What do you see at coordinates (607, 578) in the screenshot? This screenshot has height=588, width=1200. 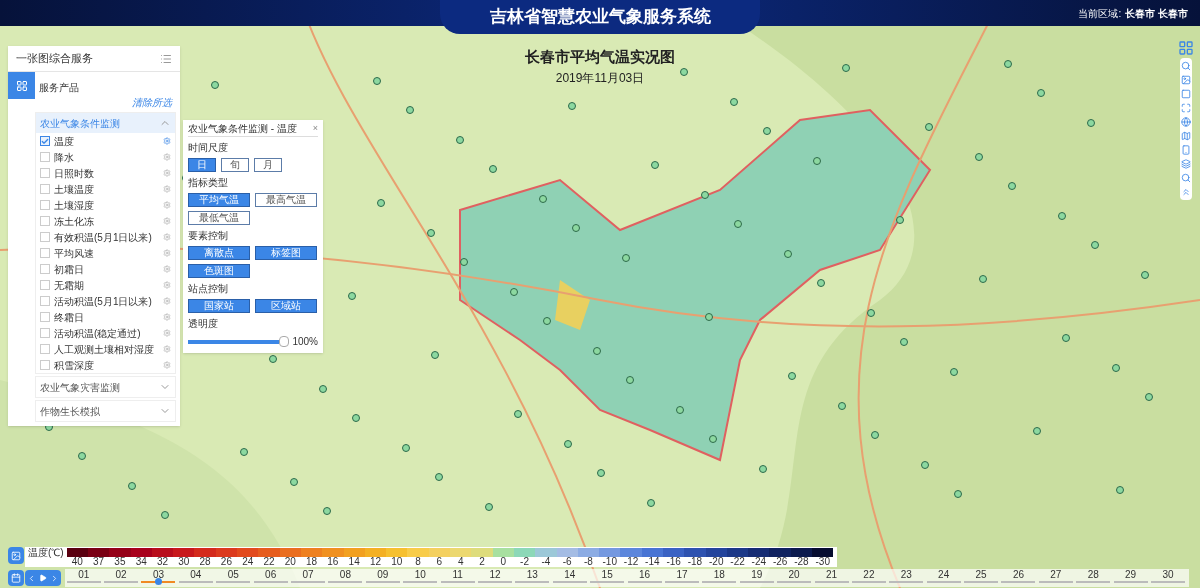 I see `day-tick: 15` at bounding box center [607, 578].